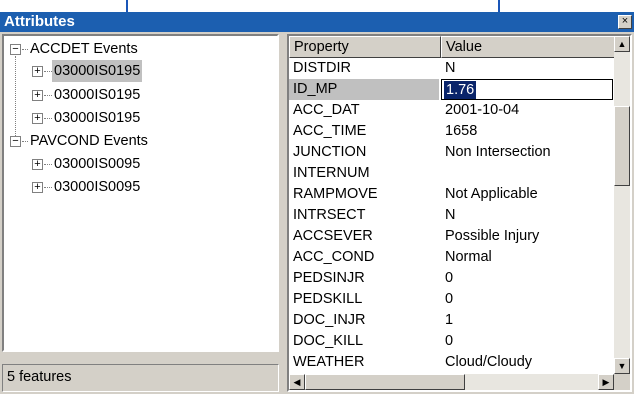 This screenshot has height=394, width=634. I want to click on property-cell: PEDSINJR, so click(329, 278).